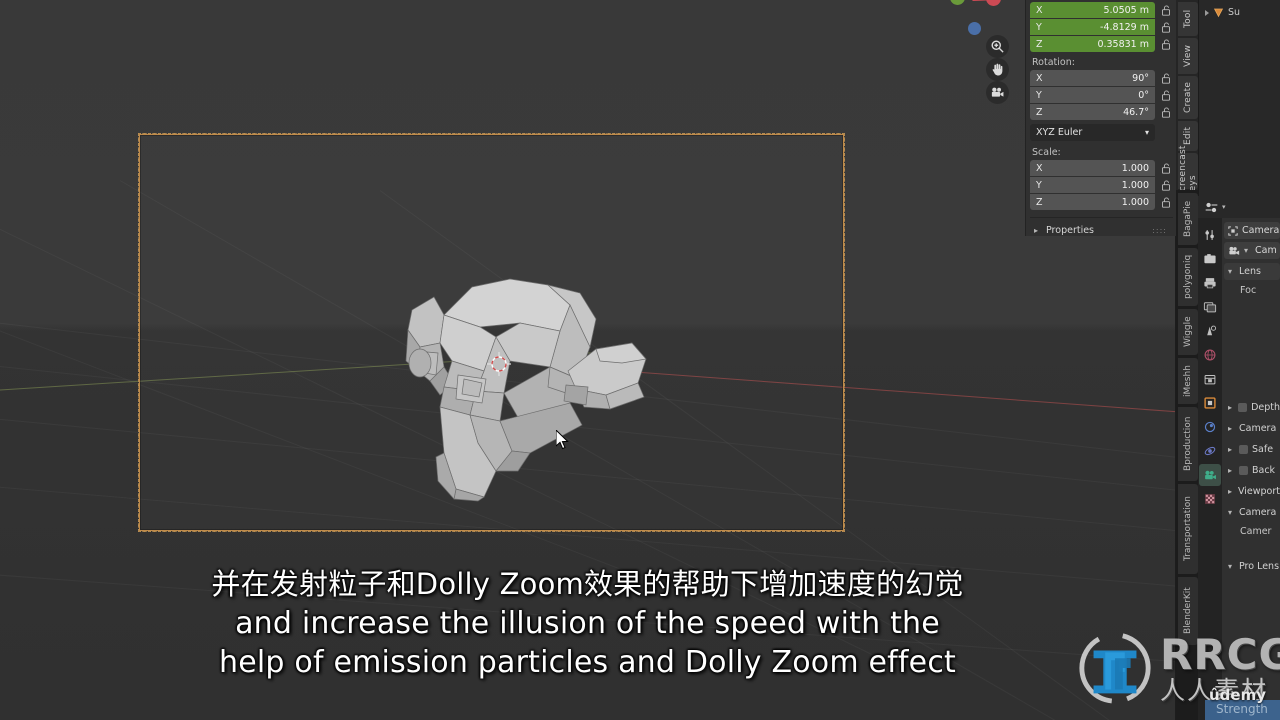 The width and height of the screenshot is (1280, 720). Describe the element at coordinates (1092, 44) in the screenshot. I see `location-z-field: Z 0.35831 m` at that location.